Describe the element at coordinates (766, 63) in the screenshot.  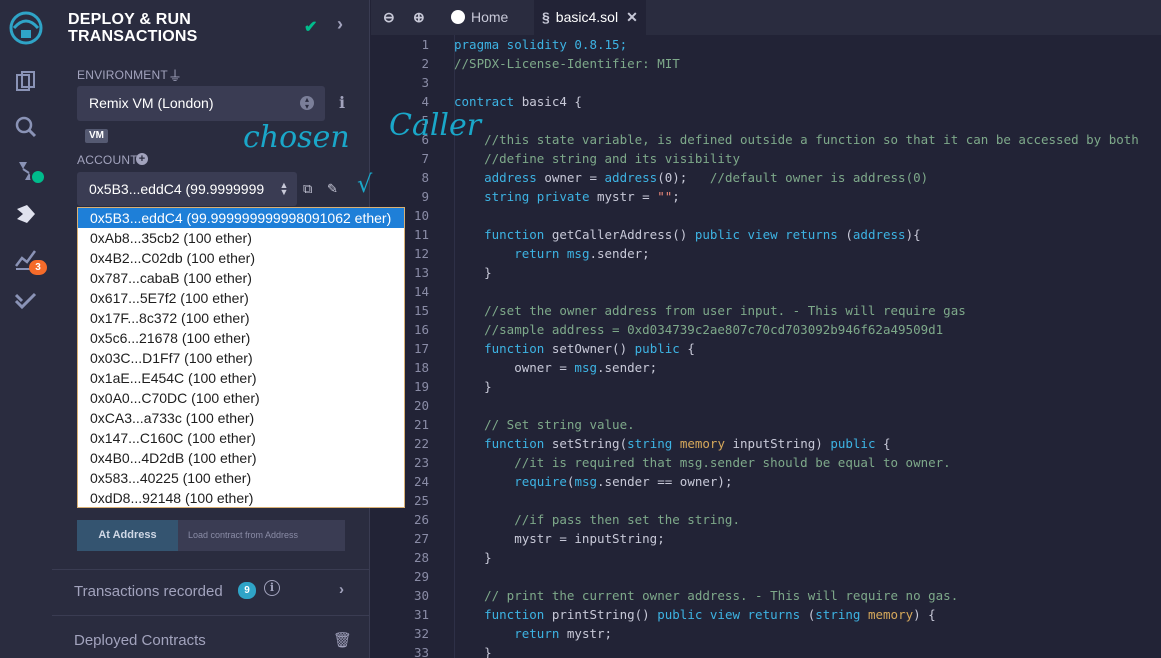
I see `code-line: 2 //SPDX-License-Identifier: MIT` at that location.